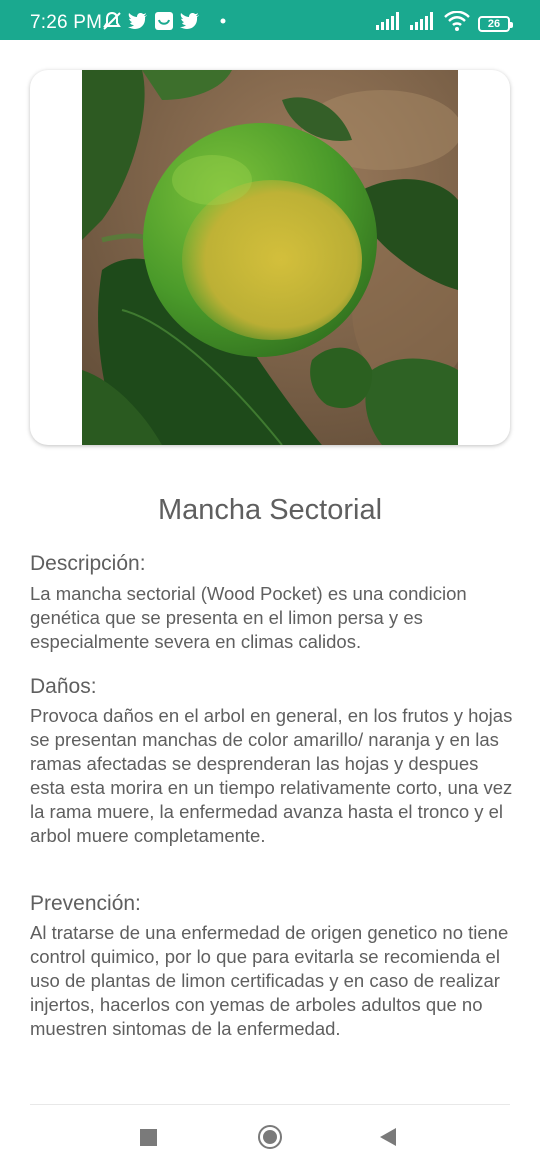 The height and width of the screenshot is (1170, 540). I want to click on app-icon, so click(164, 21).